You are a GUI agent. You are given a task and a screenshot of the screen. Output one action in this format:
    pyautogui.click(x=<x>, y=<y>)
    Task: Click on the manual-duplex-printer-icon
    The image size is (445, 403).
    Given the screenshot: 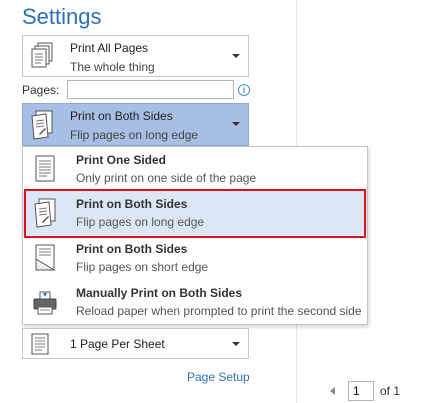 What is the action you would take?
    pyautogui.click(x=45, y=303)
    